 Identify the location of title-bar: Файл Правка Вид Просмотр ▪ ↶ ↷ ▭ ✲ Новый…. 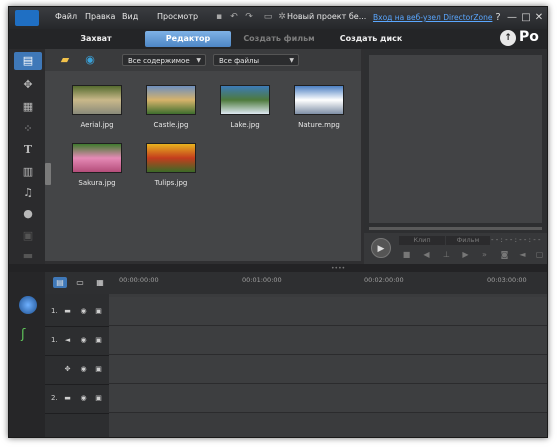
(278, 18).